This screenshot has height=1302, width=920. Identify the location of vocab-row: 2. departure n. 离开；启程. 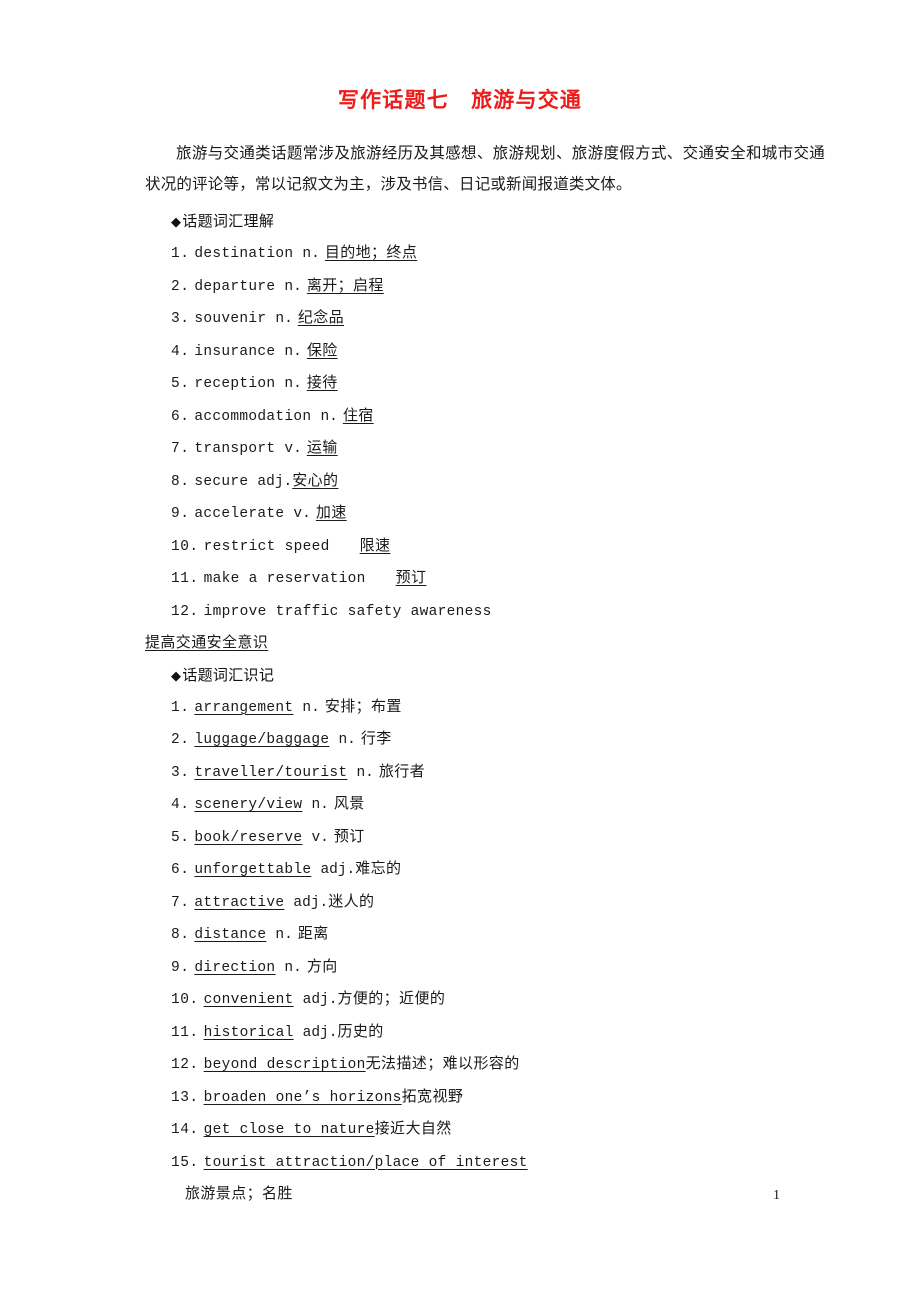
(485, 287).